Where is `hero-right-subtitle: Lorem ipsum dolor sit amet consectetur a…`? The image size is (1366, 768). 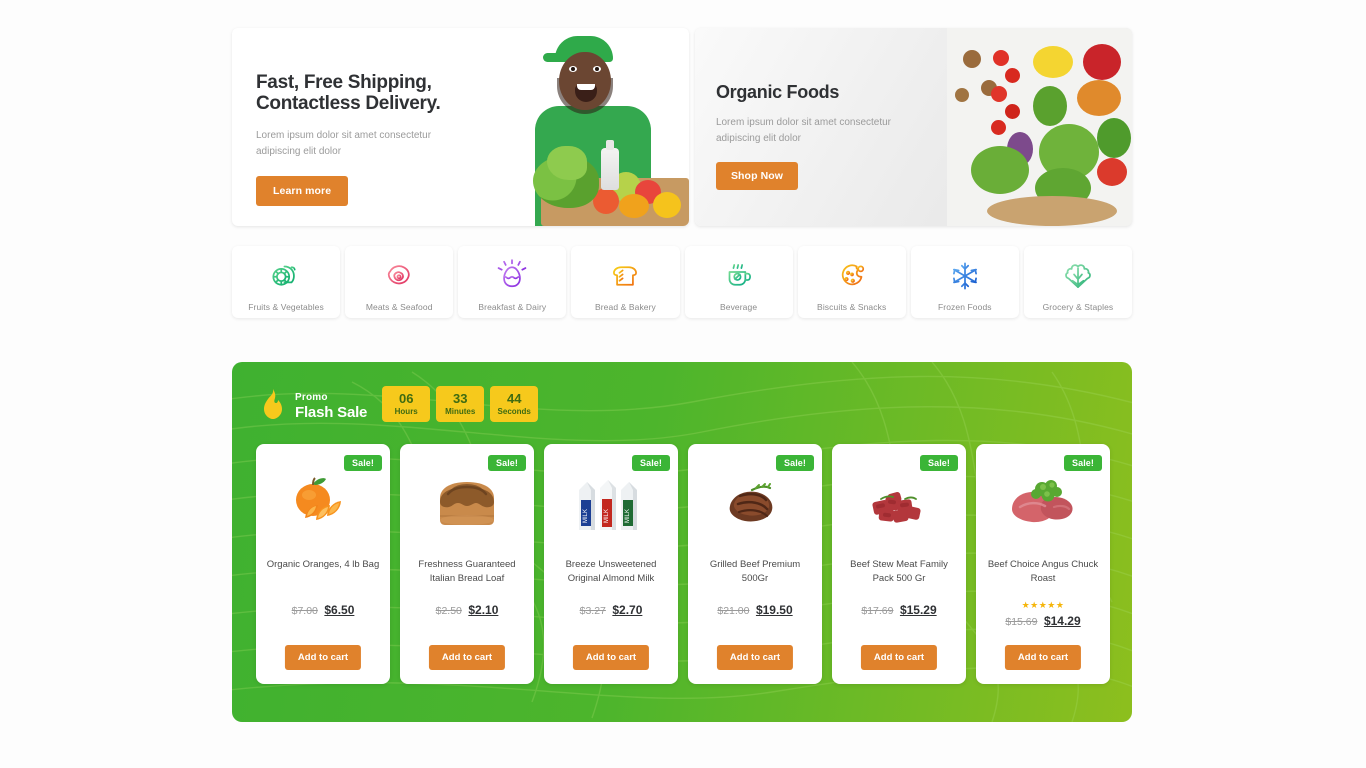
hero-right-subtitle: Lorem ipsum dolor sit amet consectetur a… is located at coordinates (803, 130).